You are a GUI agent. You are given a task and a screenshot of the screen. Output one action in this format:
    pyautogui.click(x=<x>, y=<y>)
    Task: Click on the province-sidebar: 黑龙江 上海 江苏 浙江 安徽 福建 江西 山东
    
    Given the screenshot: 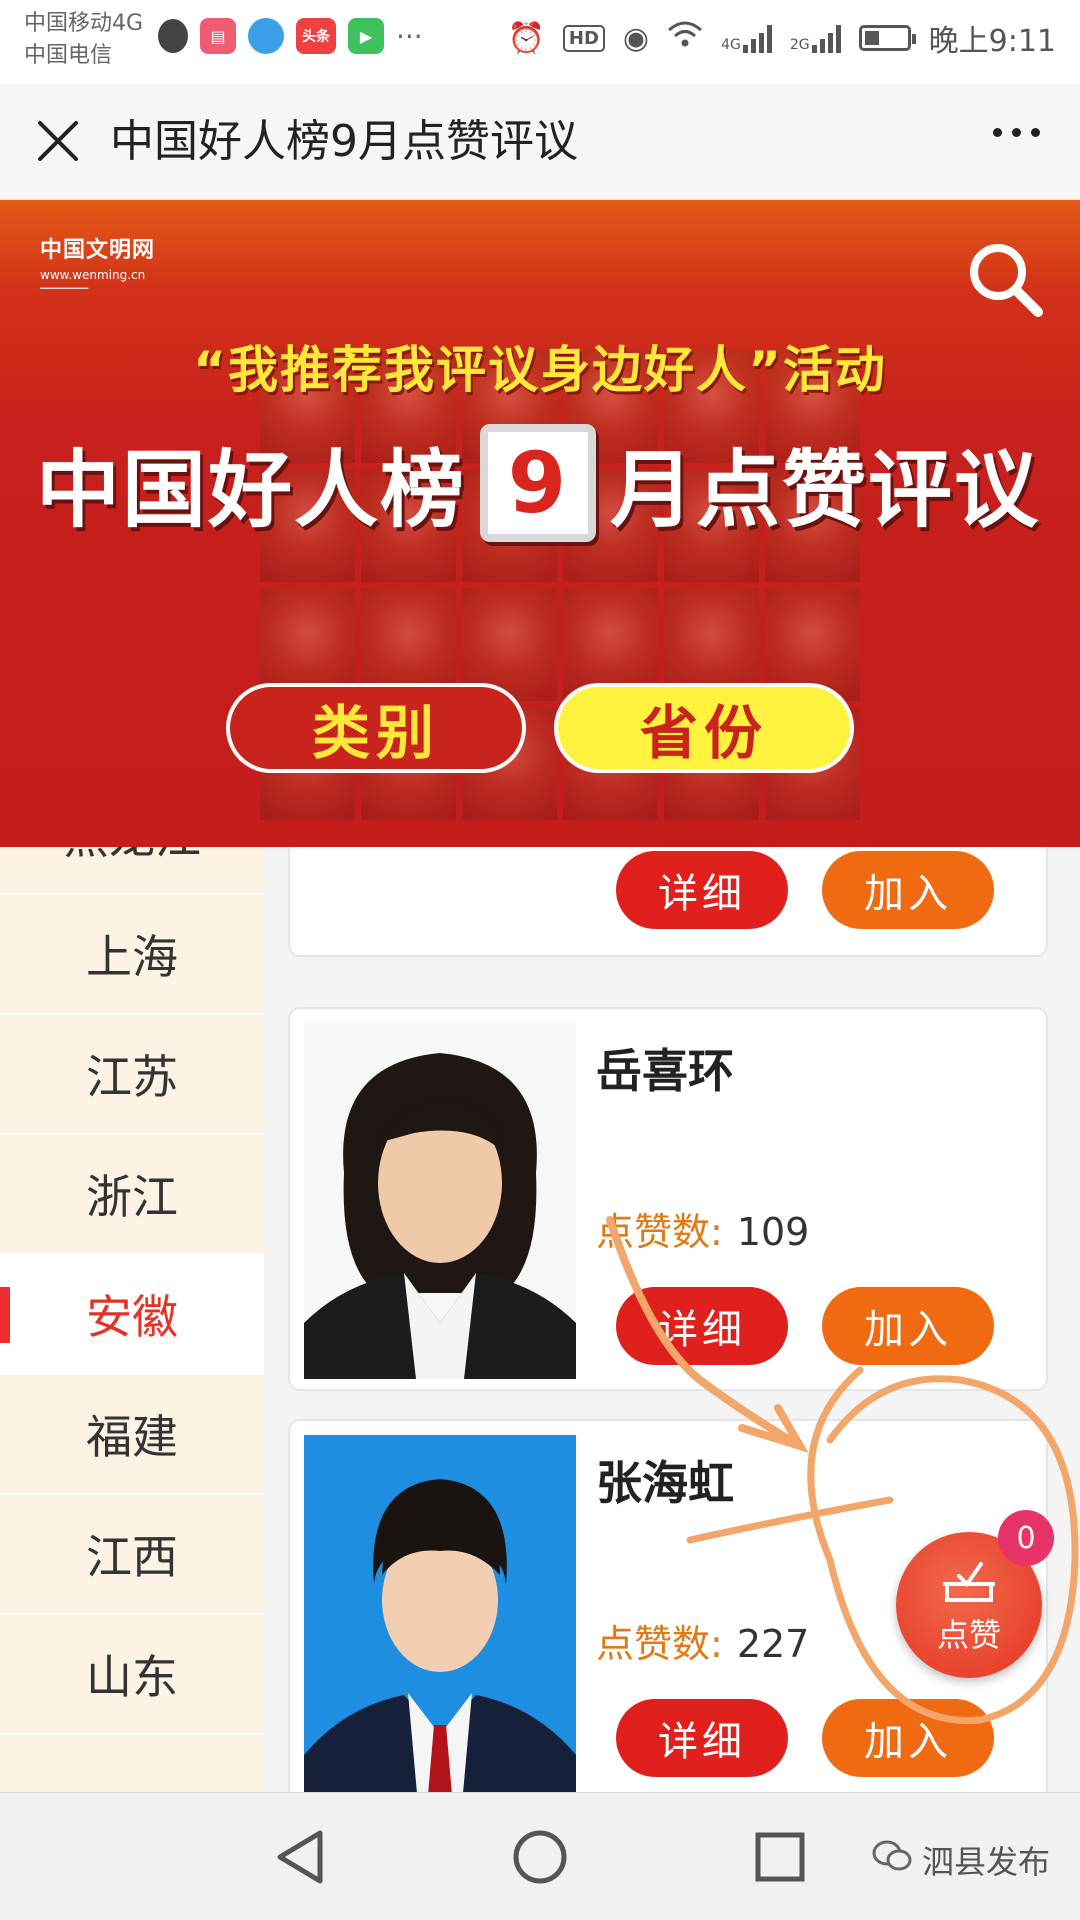 What is the action you would take?
    pyautogui.click(x=132, y=1319)
    